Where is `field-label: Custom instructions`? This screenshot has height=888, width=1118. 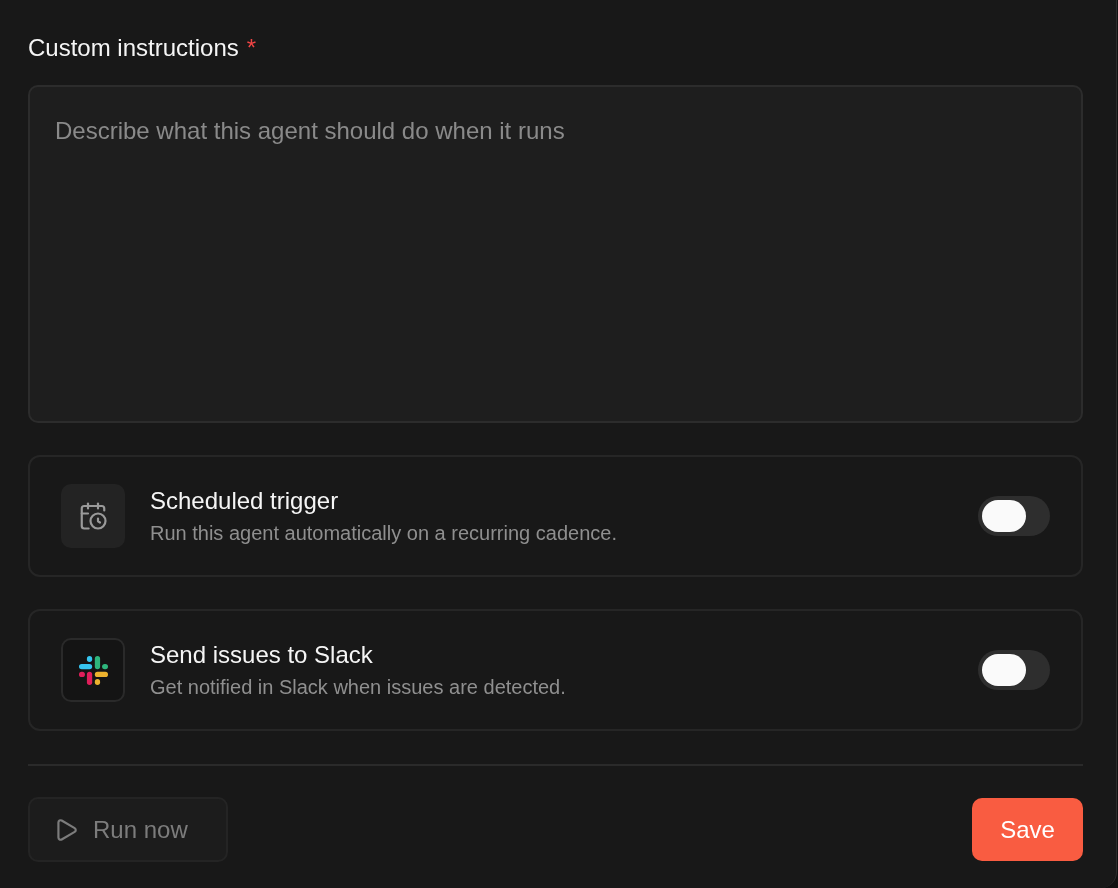 field-label: Custom instructions is located at coordinates (133, 48).